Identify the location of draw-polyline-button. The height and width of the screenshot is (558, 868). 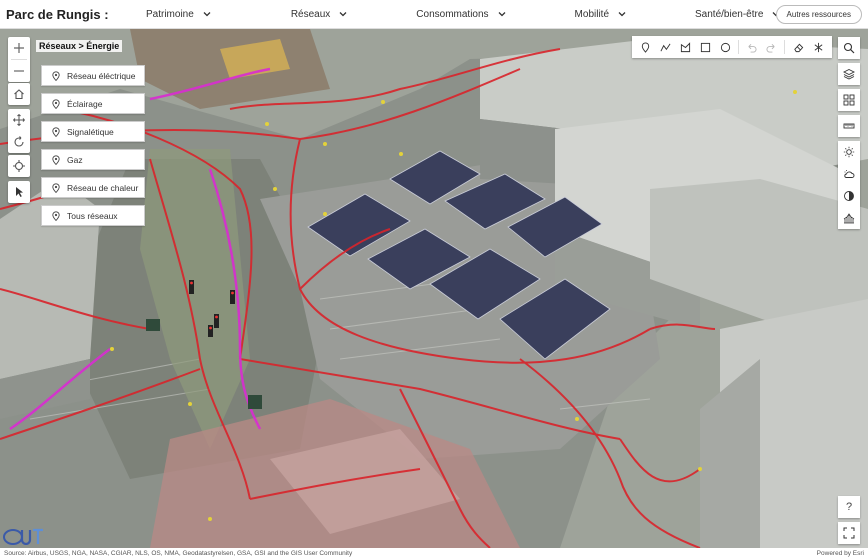
(666, 47).